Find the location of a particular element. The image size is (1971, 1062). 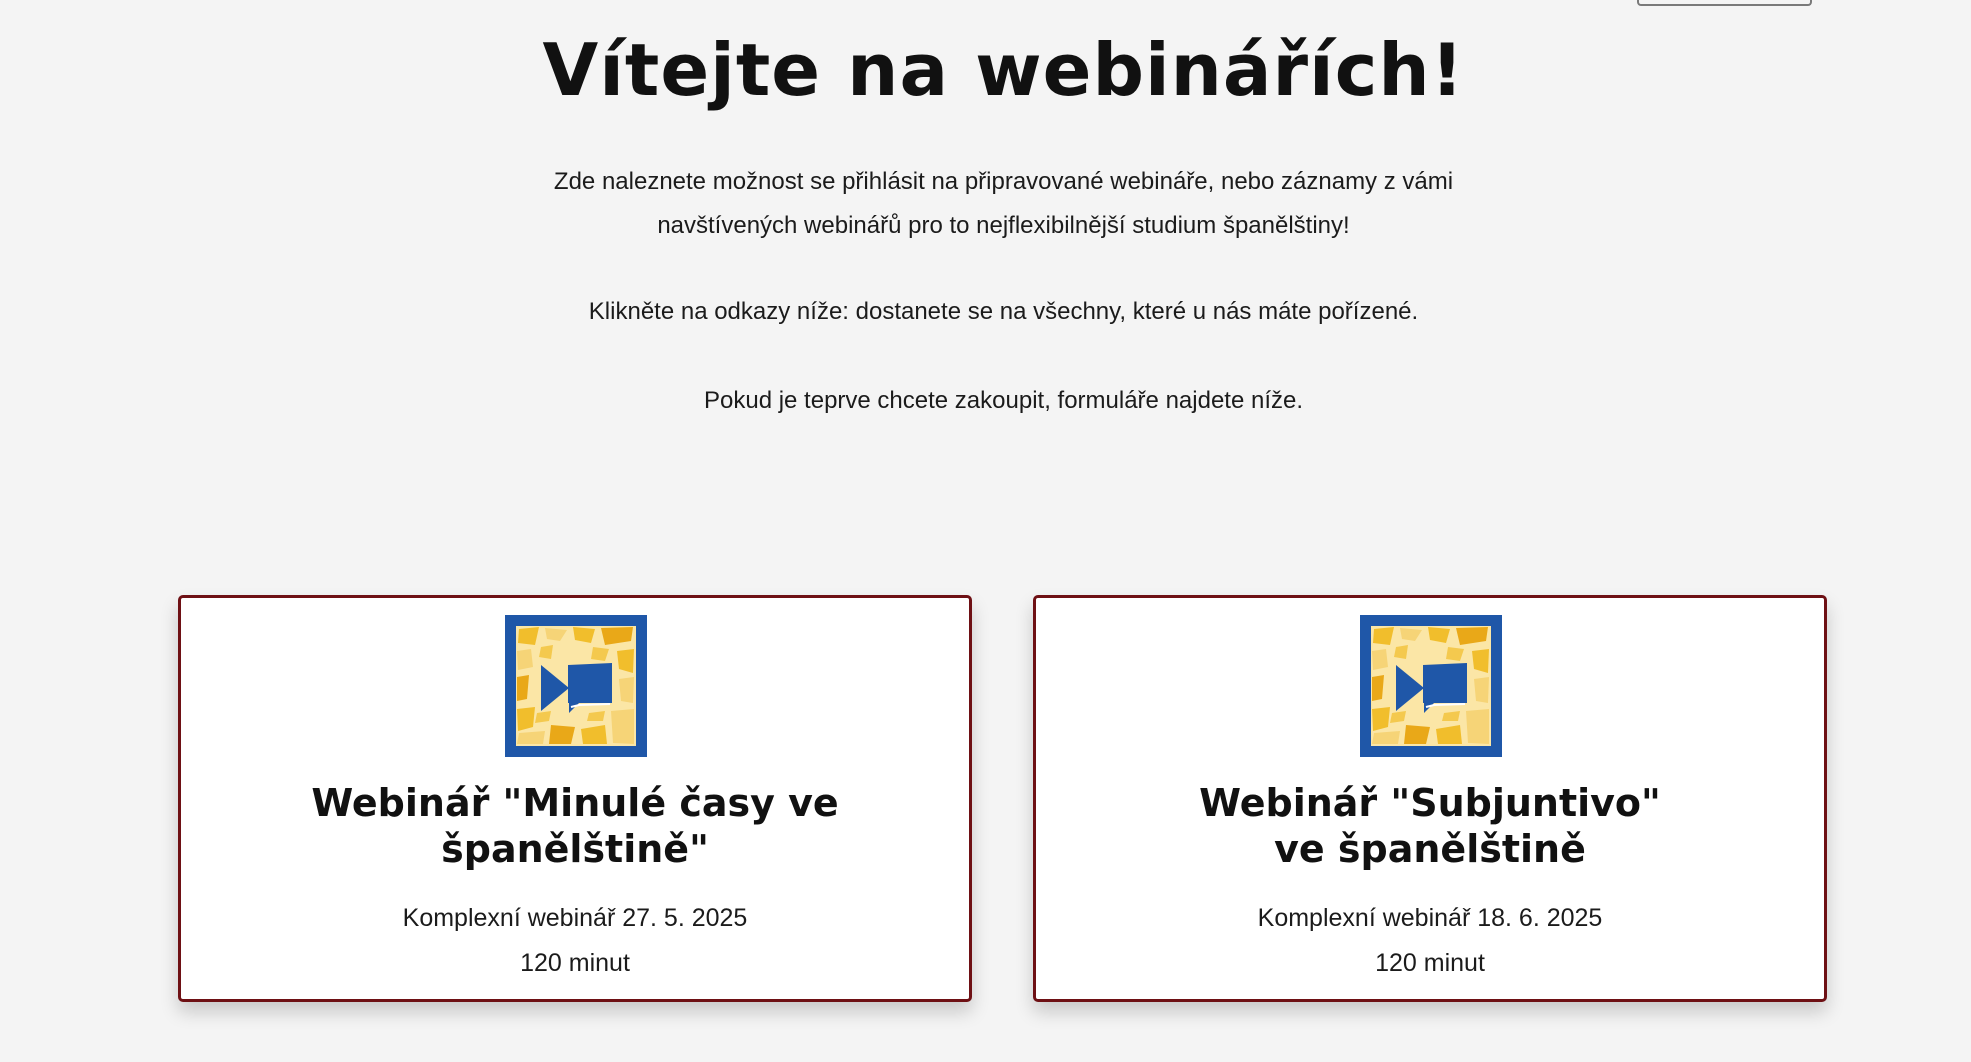

title-line: Webinář "Minulé časy ve is located at coordinates (575, 803).